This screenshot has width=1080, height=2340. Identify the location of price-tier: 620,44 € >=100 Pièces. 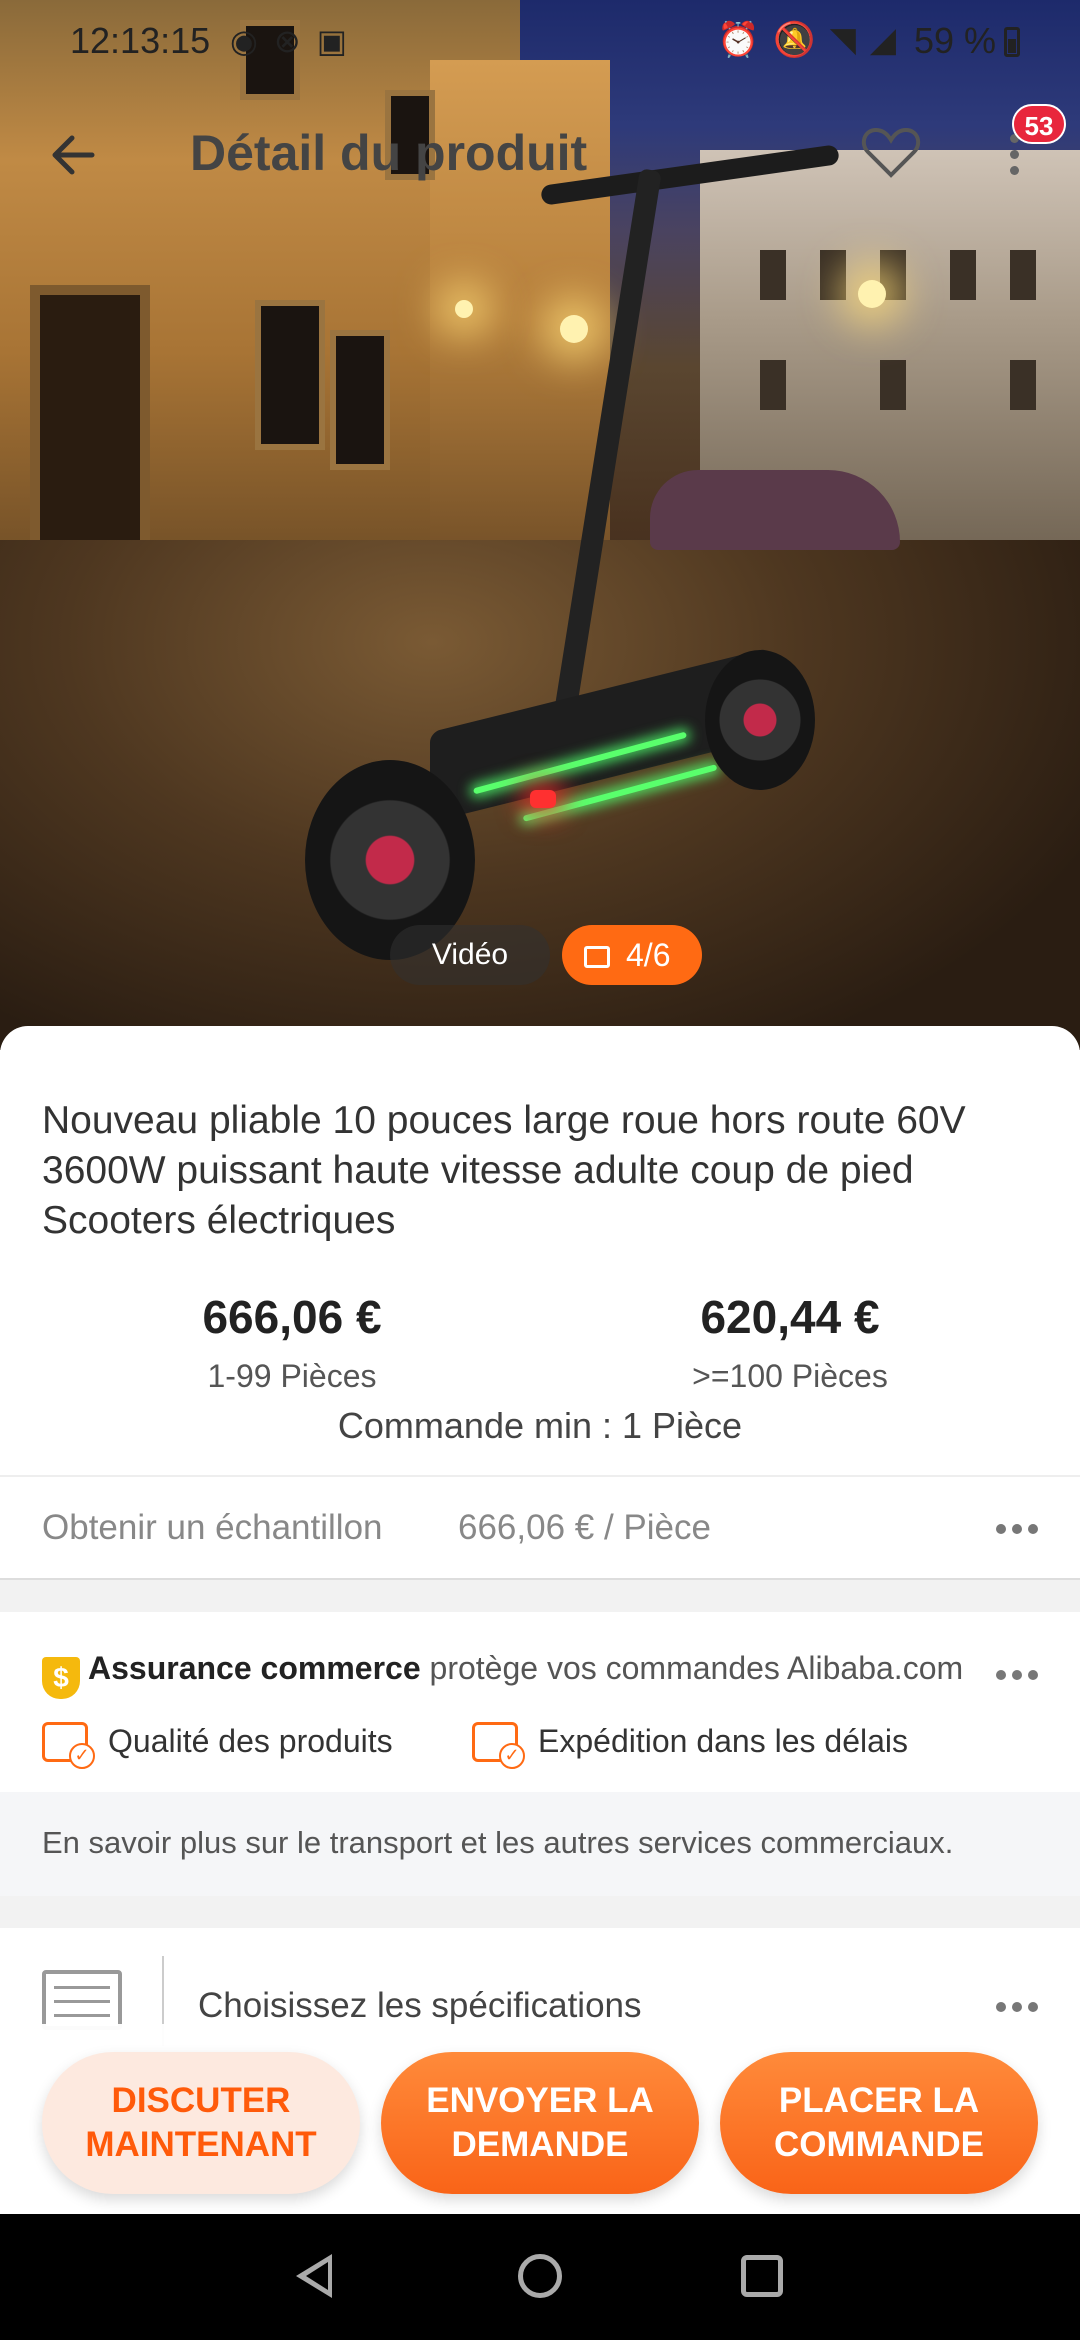
(790, 1342).